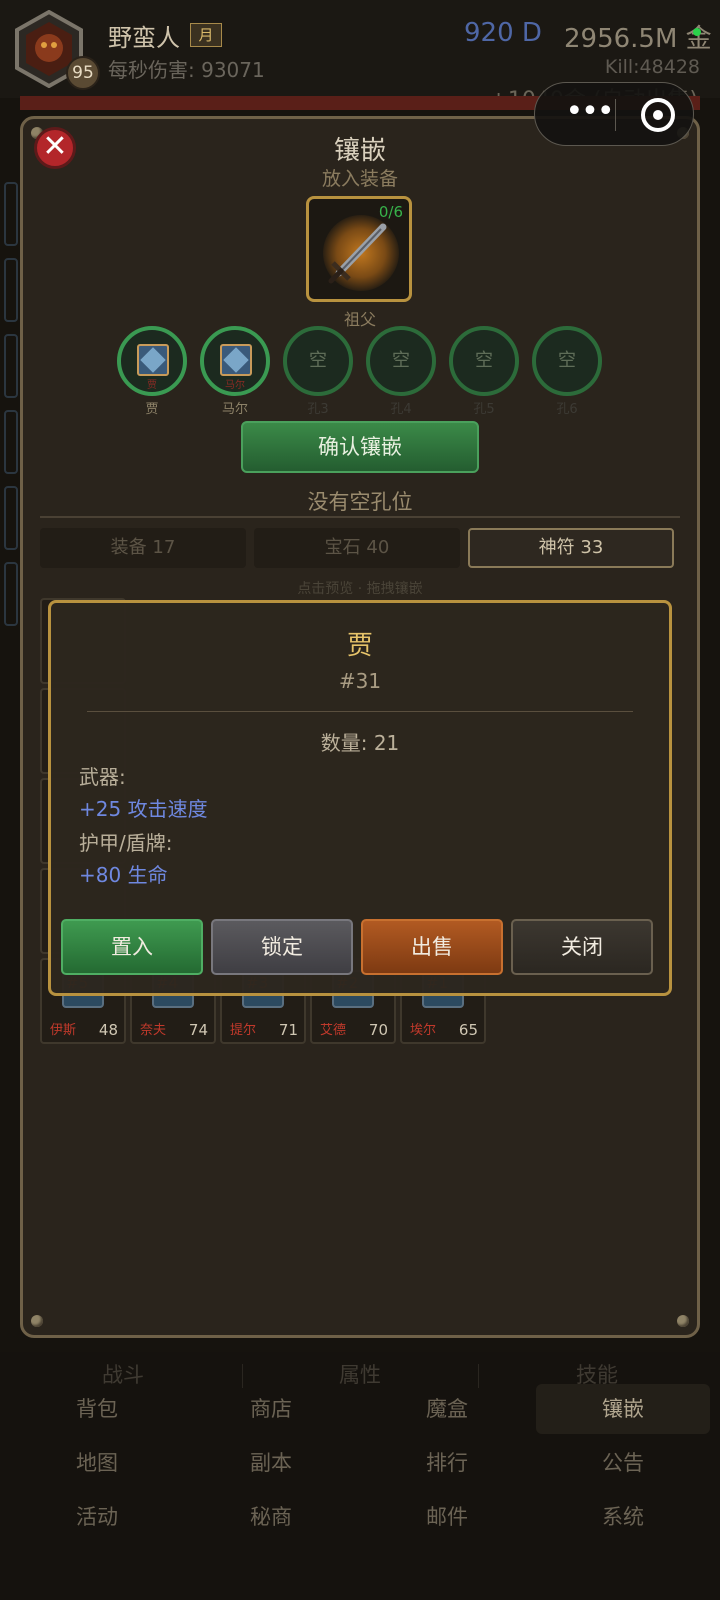 This screenshot has width=720, height=1600. I want to click on diamond-count: 920 D, so click(503, 33).